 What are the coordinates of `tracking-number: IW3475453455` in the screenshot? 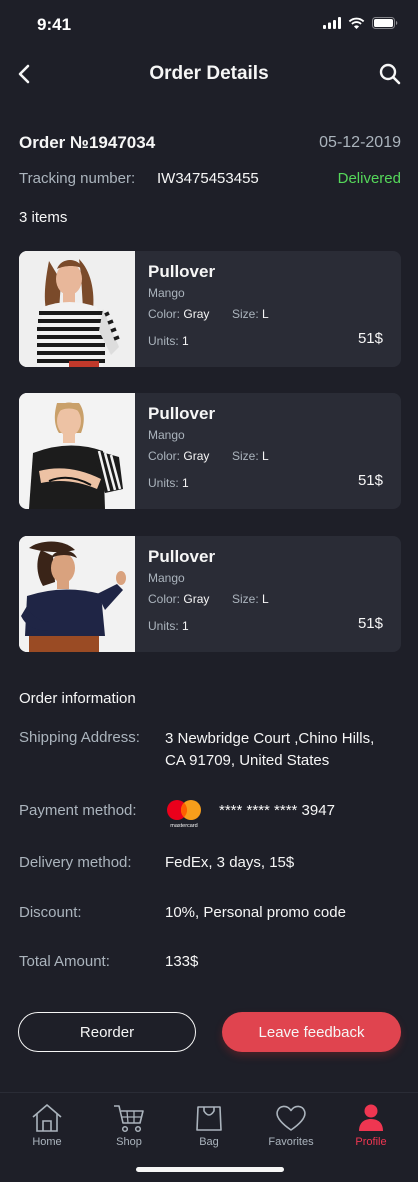 It's located at (208, 178).